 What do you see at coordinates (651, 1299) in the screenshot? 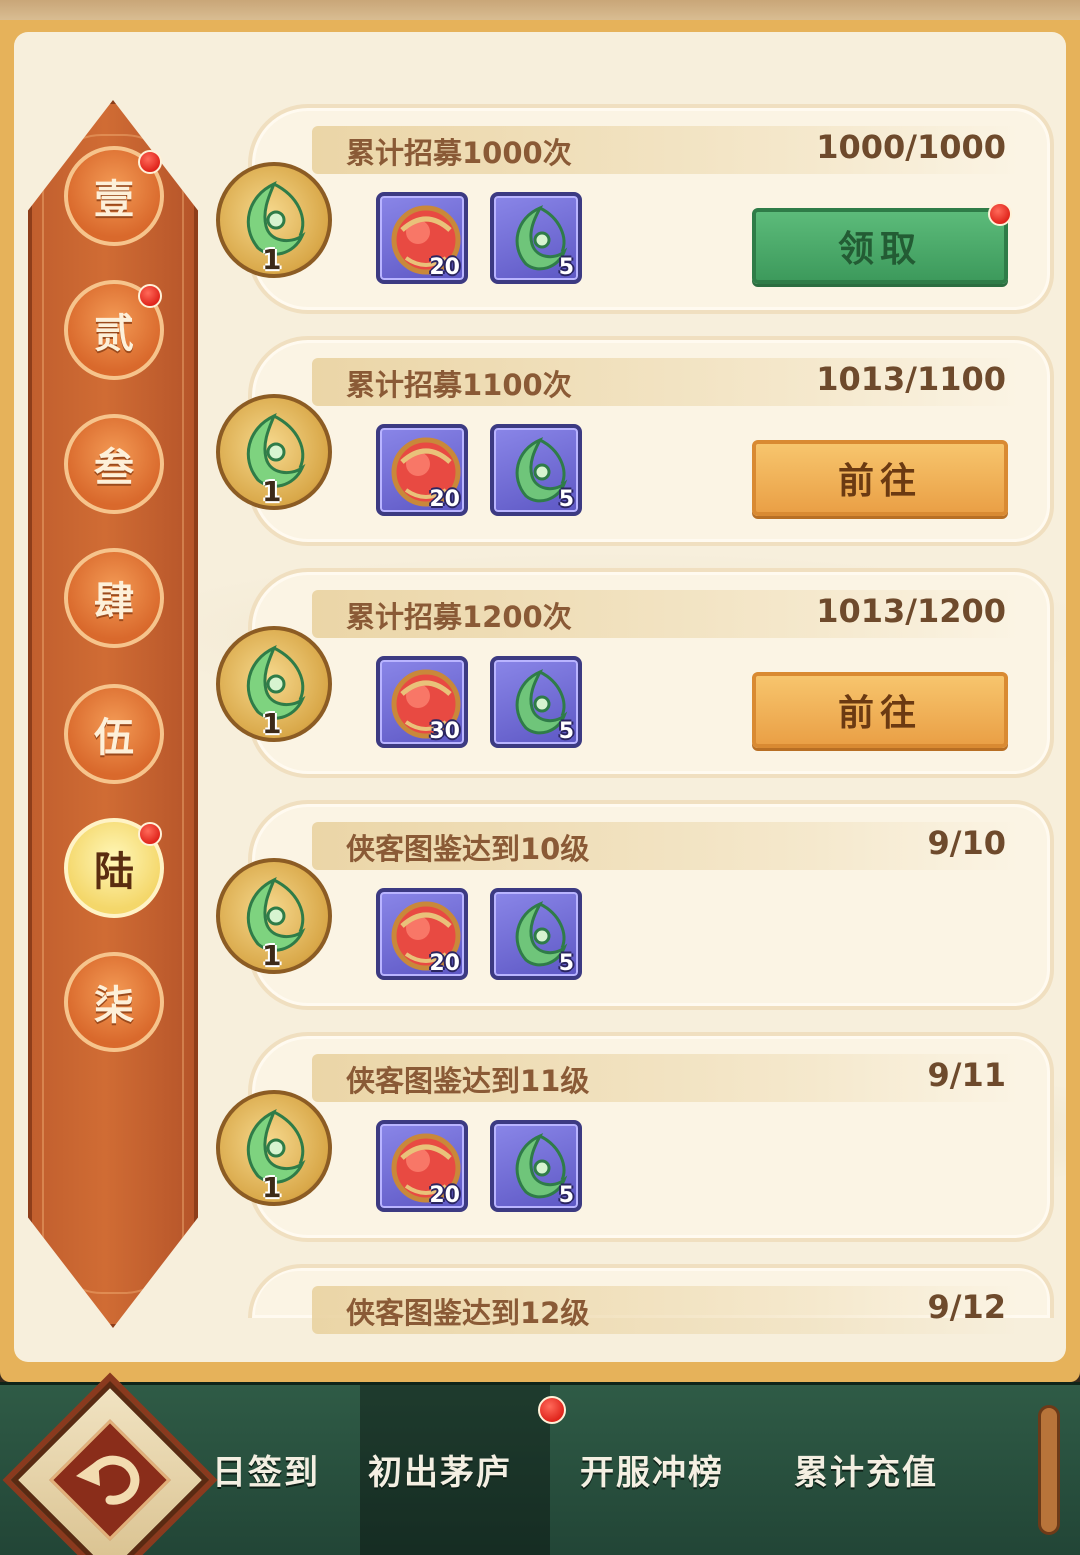
I see `quest-card: 侠客图鉴达到12级 9/12` at bounding box center [651, 1299].